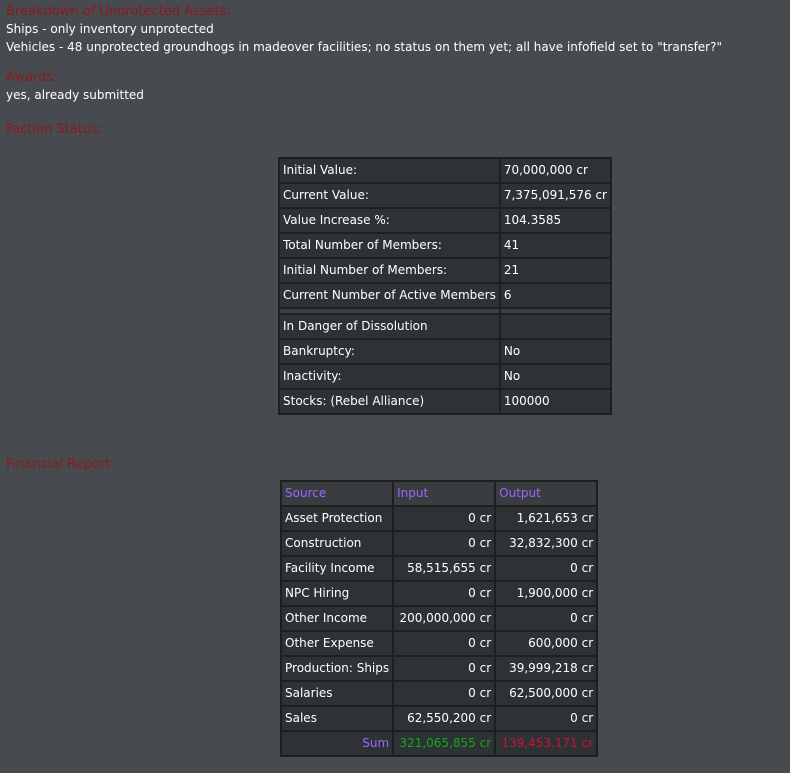  Describe the element at coordinates (444, 618) in the screenshot. I see `row-input: 200,000,000 cr` at that location.